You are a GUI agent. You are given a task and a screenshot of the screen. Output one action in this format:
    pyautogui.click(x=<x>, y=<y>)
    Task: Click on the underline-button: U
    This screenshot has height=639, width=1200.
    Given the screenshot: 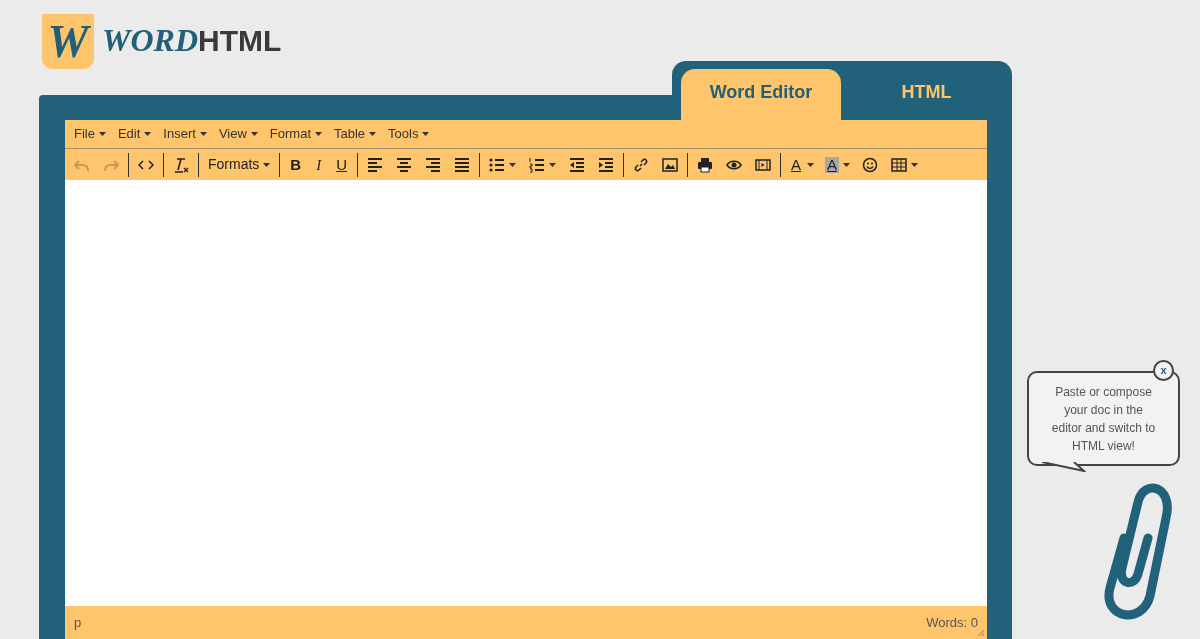 What is the action you would take?
    pyautogui.click(x=342, y=164)
    